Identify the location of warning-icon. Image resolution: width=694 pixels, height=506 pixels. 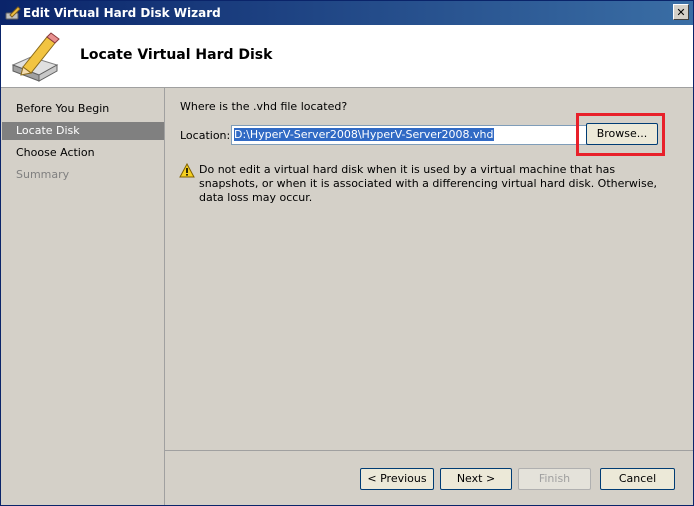
(187, 170).